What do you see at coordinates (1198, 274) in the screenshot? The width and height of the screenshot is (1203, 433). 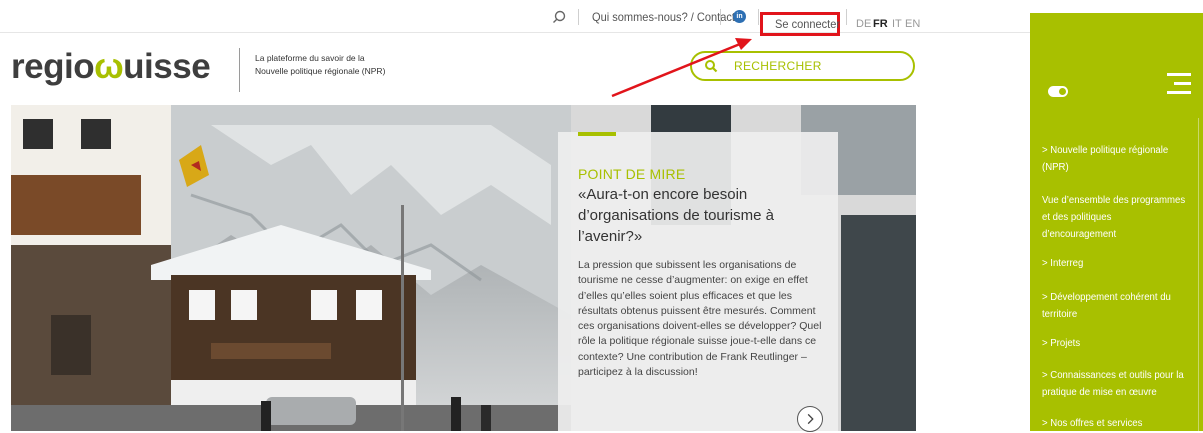 I see `sidebar-scrollbar` at bounding box center [1198, 274].